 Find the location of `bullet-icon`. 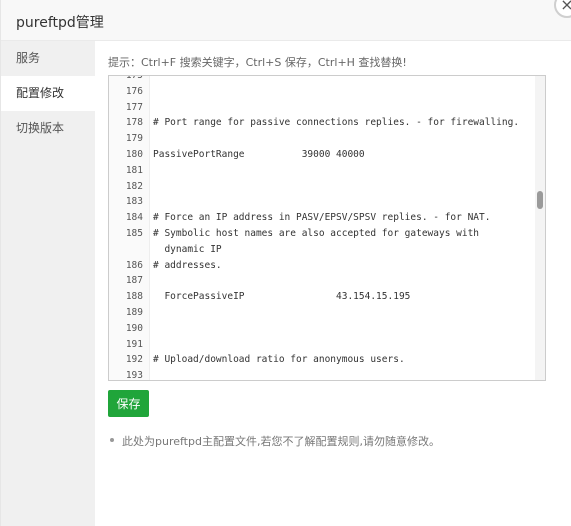

bullet-icon is located at coordinates (112, 440).